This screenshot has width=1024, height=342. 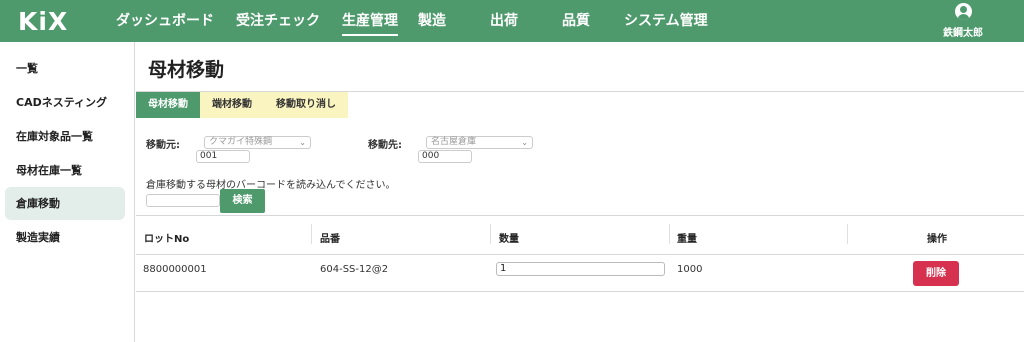 I want to click on nav-production-management: 生産管理, so click(x=370, y=21).